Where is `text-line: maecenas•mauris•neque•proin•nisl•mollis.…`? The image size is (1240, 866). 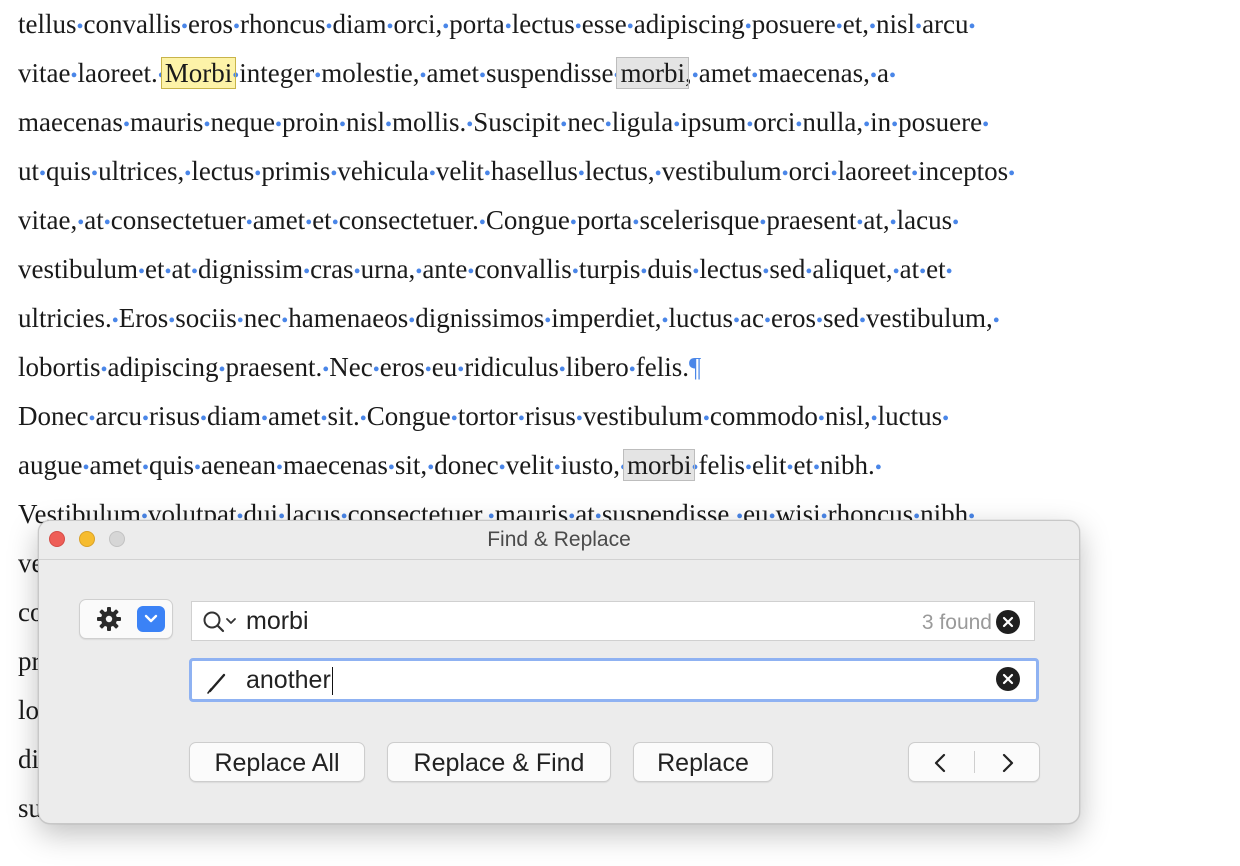 text-line: maecenas•mauris•neque•proin•nisl•mollis.… is located at coordinates (503, 122).